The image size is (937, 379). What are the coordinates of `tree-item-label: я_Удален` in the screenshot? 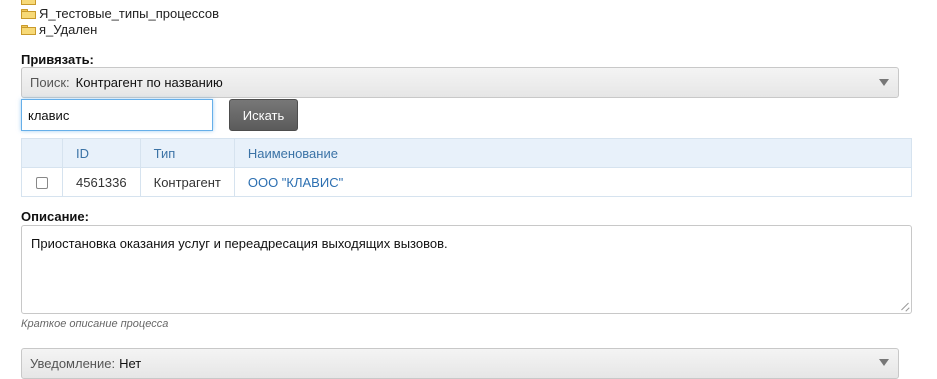 It's located at (68, 29).